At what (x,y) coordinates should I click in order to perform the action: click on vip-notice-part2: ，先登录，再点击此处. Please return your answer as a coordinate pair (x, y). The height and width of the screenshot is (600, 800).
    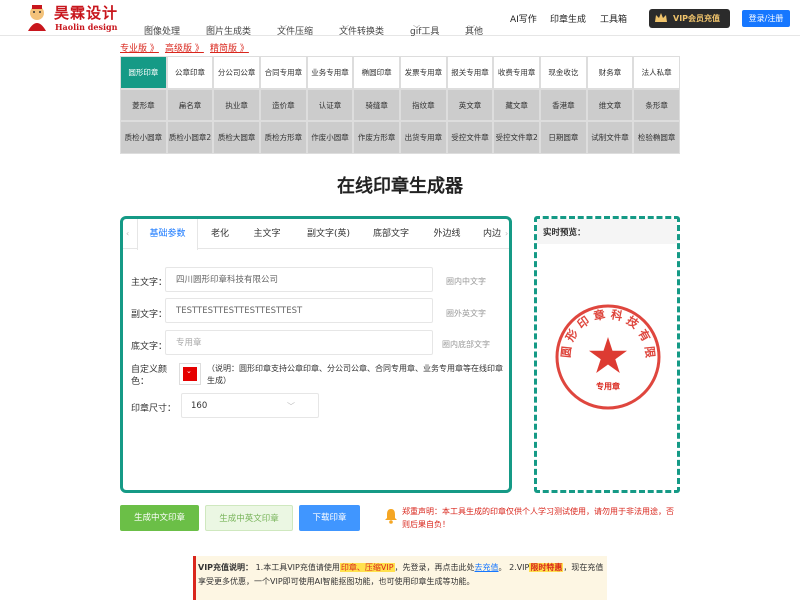
    Looking at the image, I should click on (434, 567).